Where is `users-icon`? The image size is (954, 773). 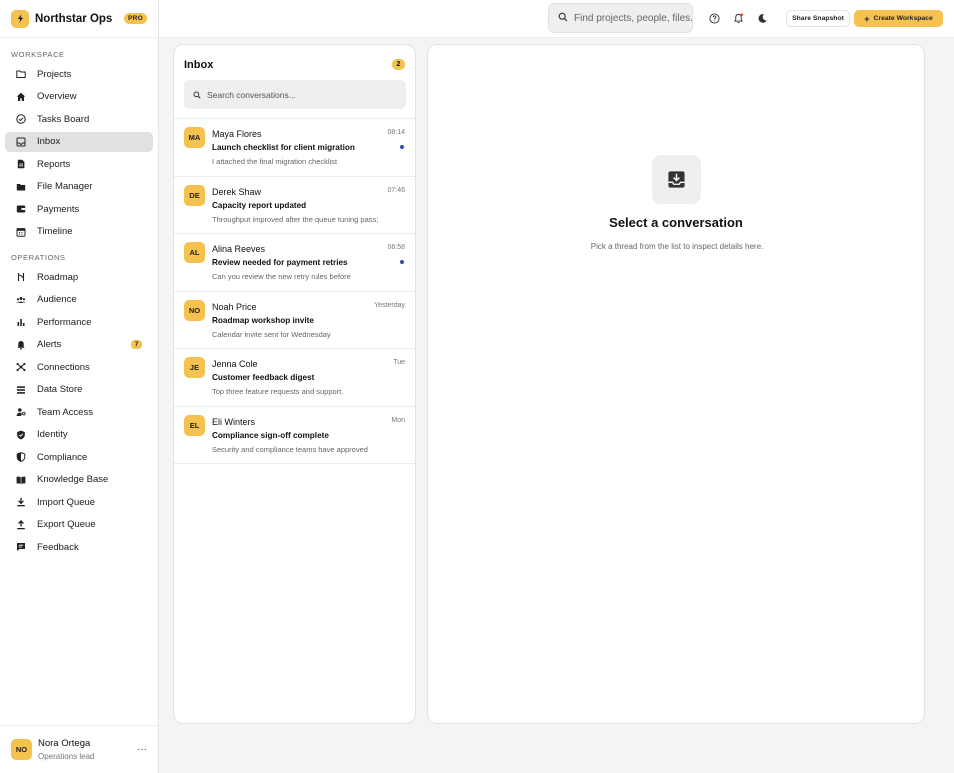
users-icon is located at coordinates (21, 300).